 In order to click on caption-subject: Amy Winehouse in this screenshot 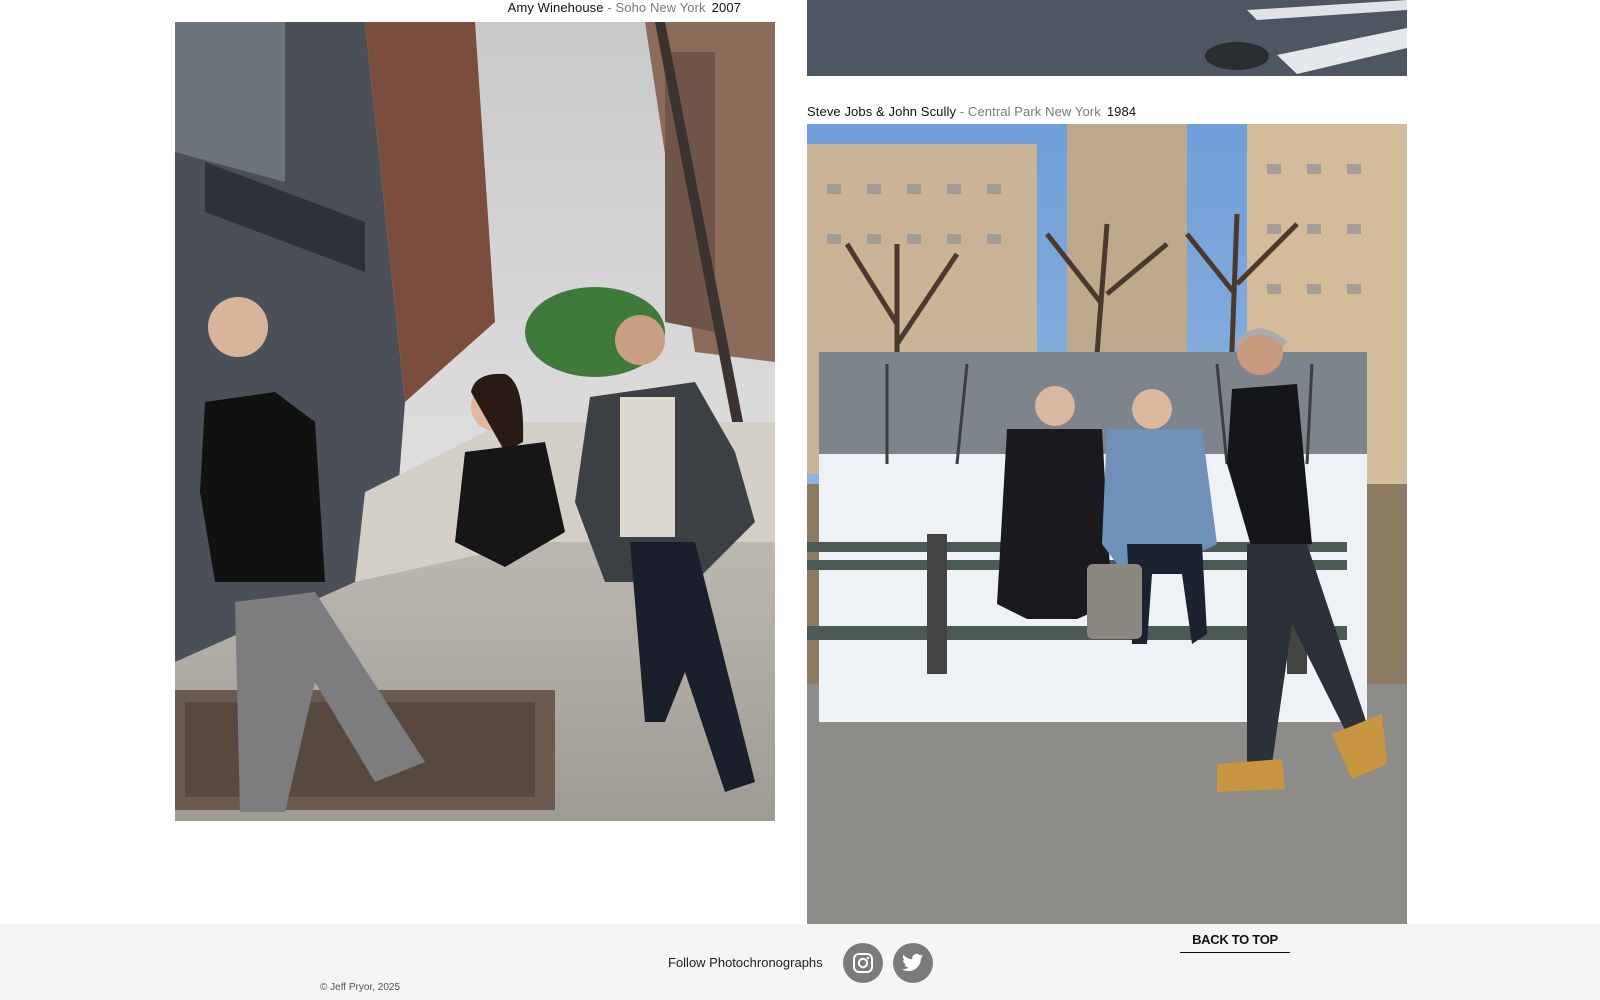, I will do `click(555, 7)`.